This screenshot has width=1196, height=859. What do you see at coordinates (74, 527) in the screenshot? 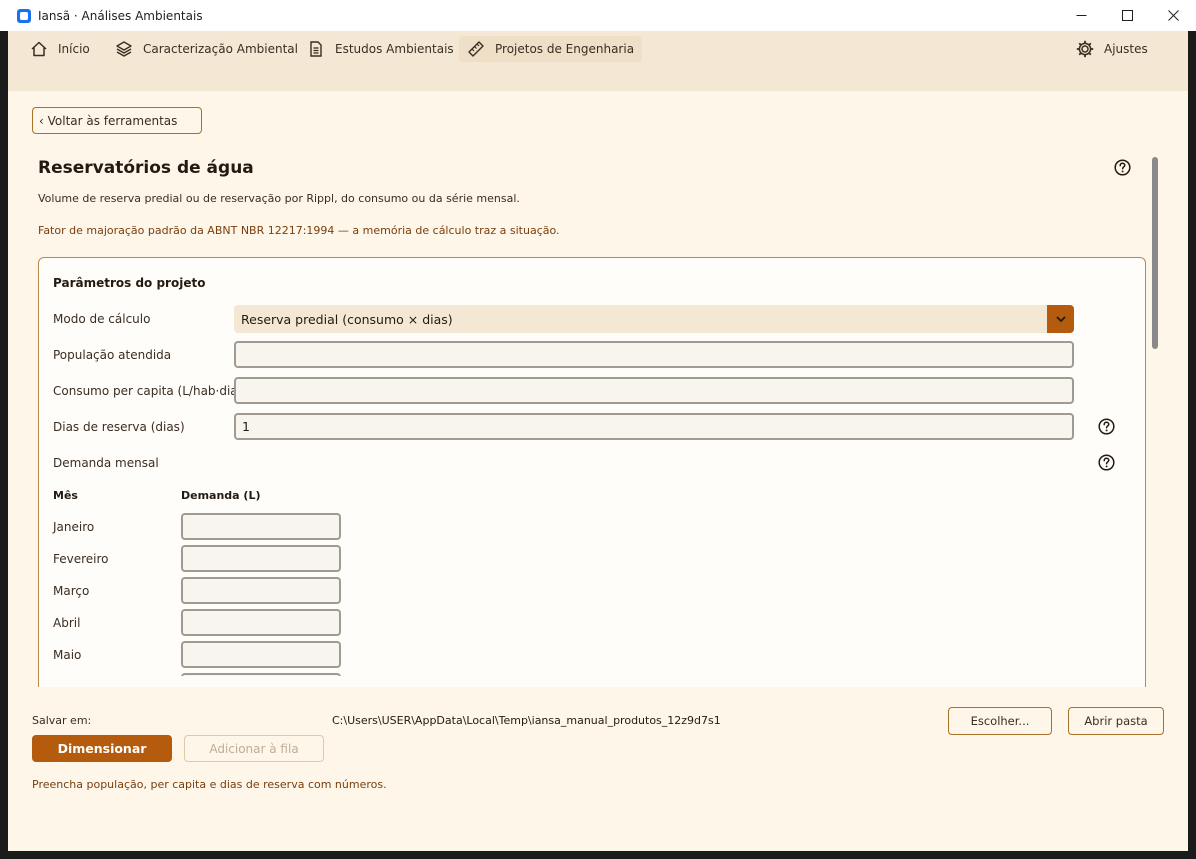
I see `month-label: Janeiro` at bounding box center [74, 527].